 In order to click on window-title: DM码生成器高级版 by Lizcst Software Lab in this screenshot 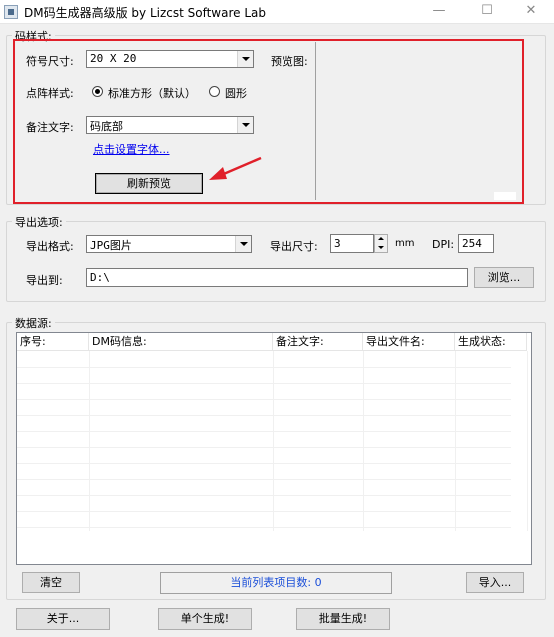, I will do `click(145, 13)`.